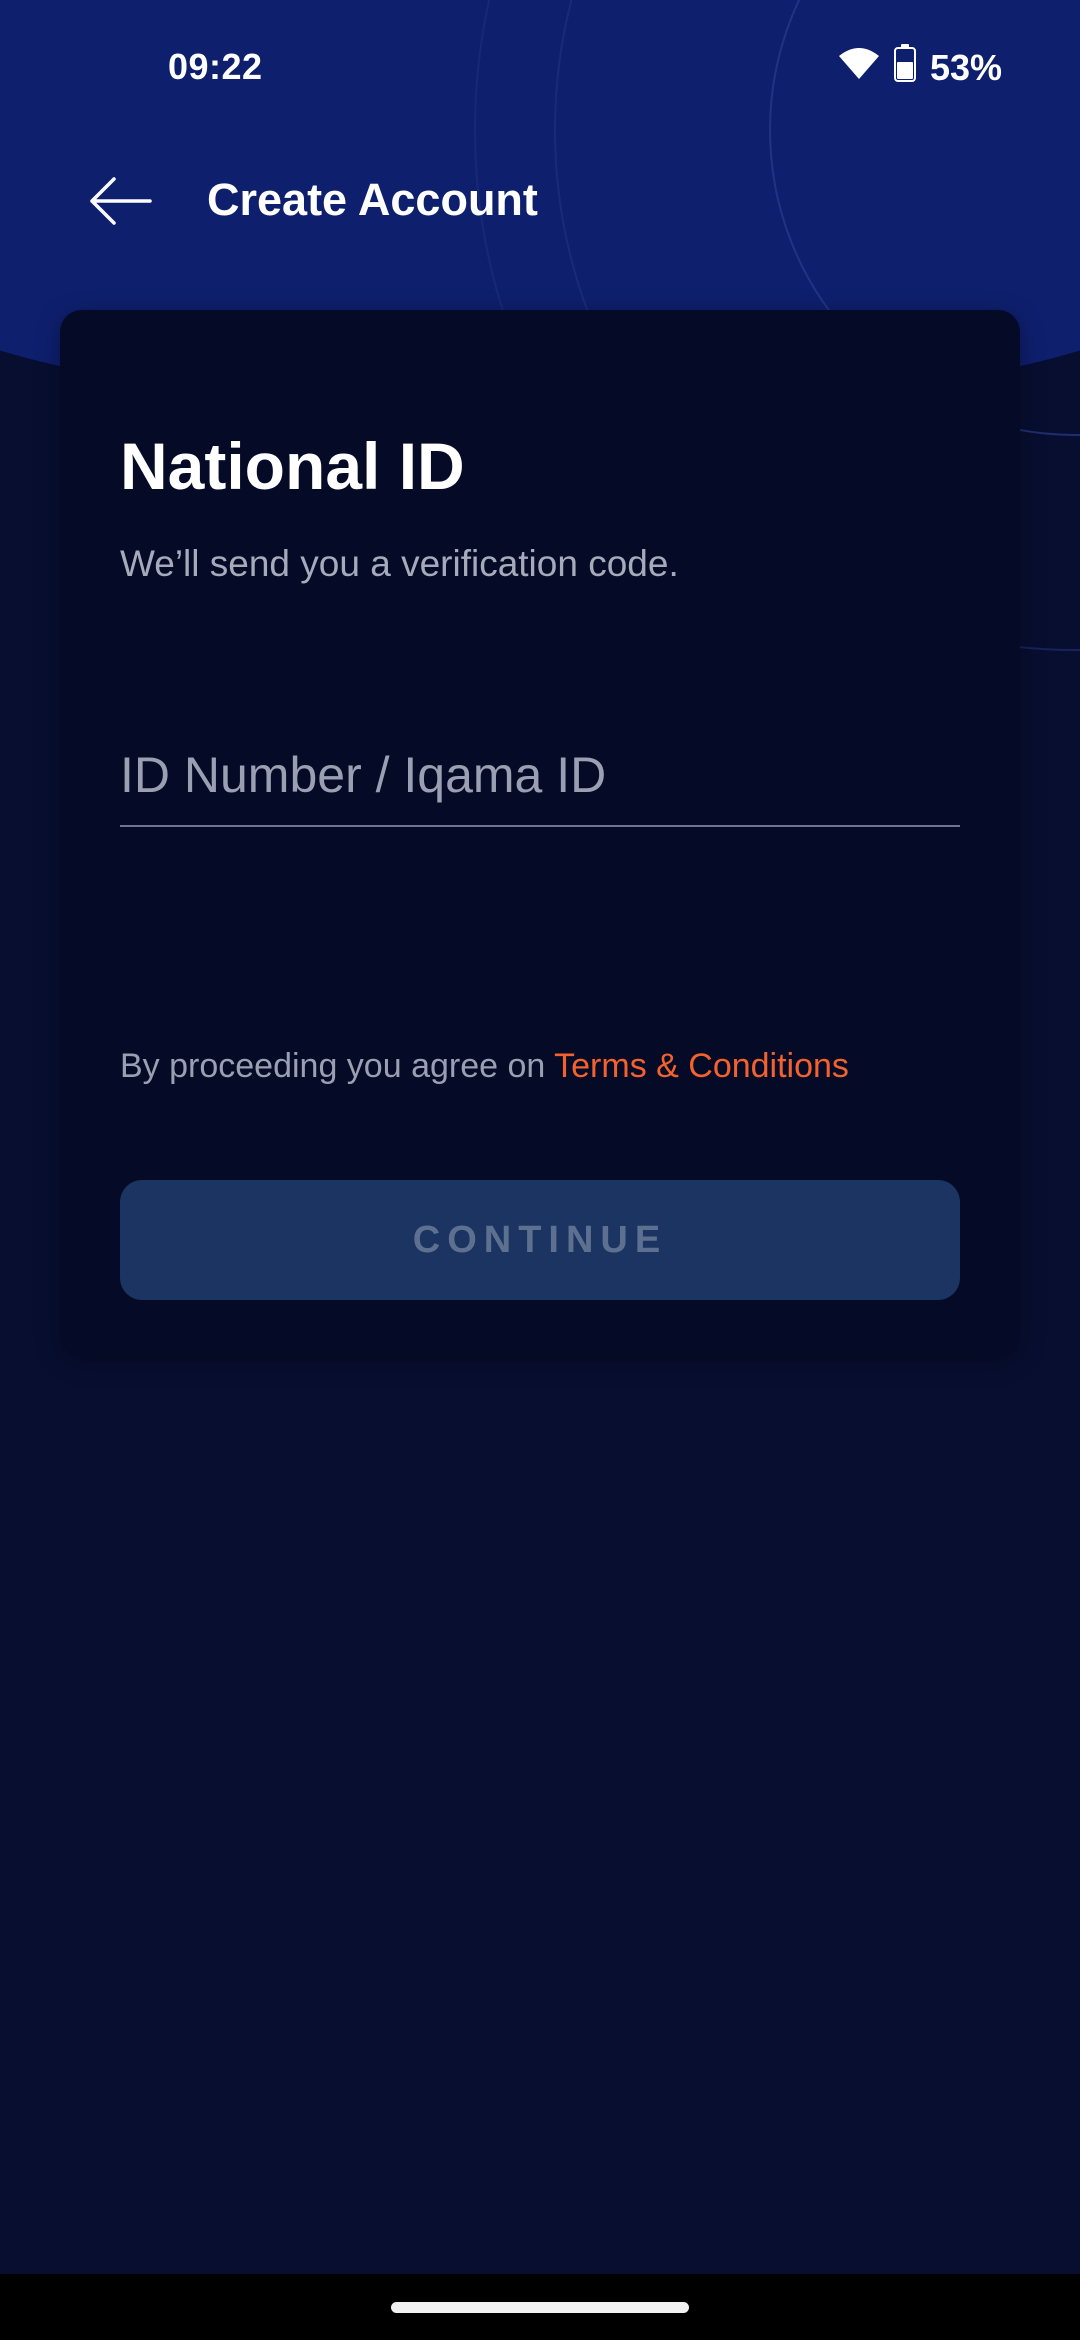  What do you see at coordinates (215, 66) in the screenshot?
I see `status-time: 09:22` at bounding box center [215, 66].